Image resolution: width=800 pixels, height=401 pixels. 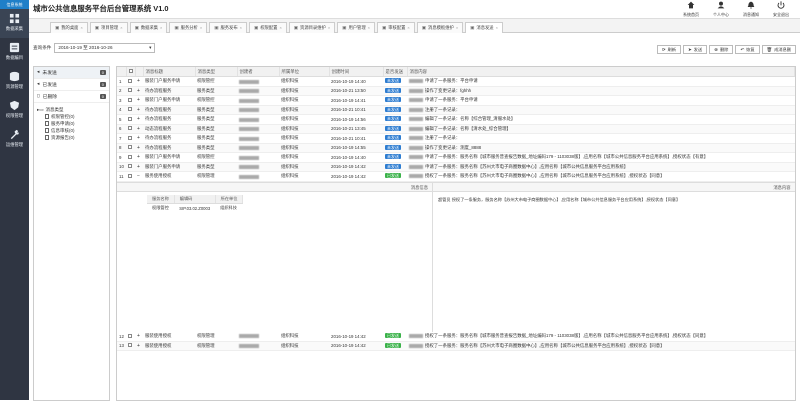 I want to click on tab-8: ▣审核配置×, so click(x=396, y=27).